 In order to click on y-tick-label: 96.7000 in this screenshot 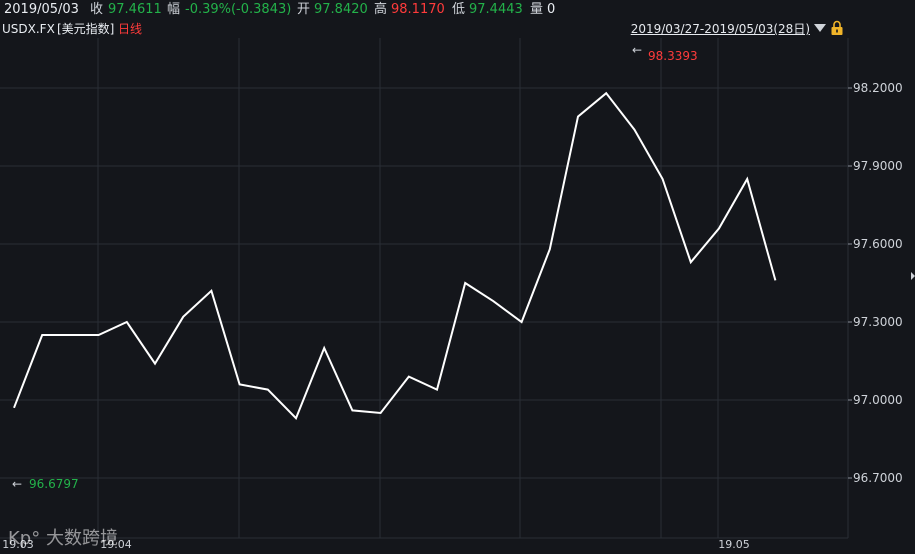, I will do `click(878, 478)`.